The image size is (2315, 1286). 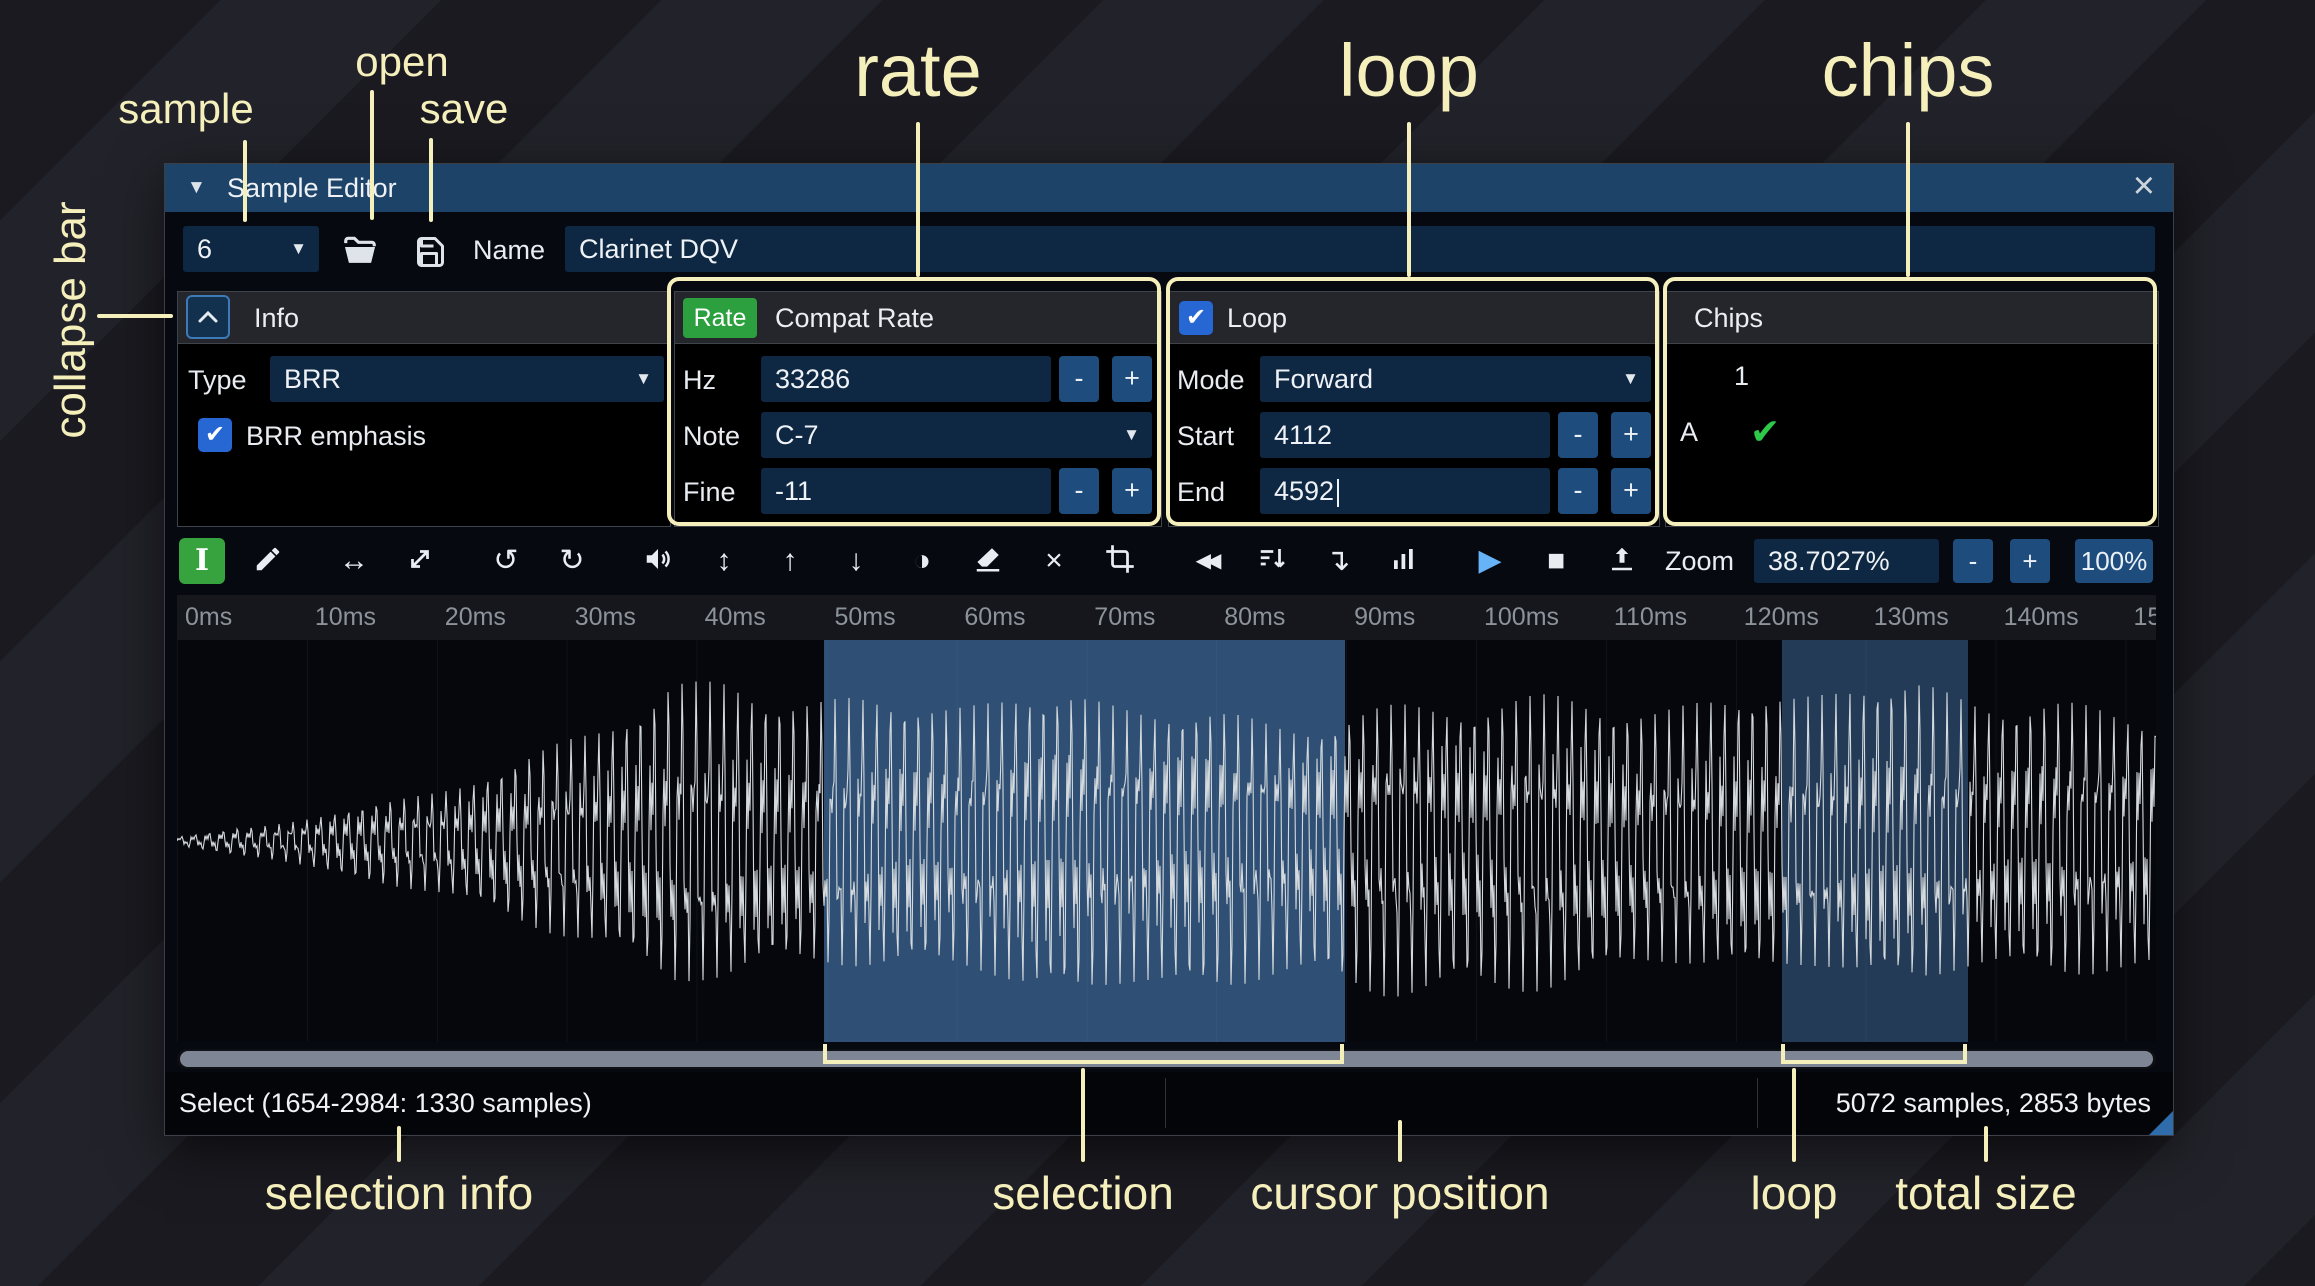 What do you see at coordinates (1556, 561) in the screenshot?
I see `stop-icon: ■` at bounding box center [1556, 561].